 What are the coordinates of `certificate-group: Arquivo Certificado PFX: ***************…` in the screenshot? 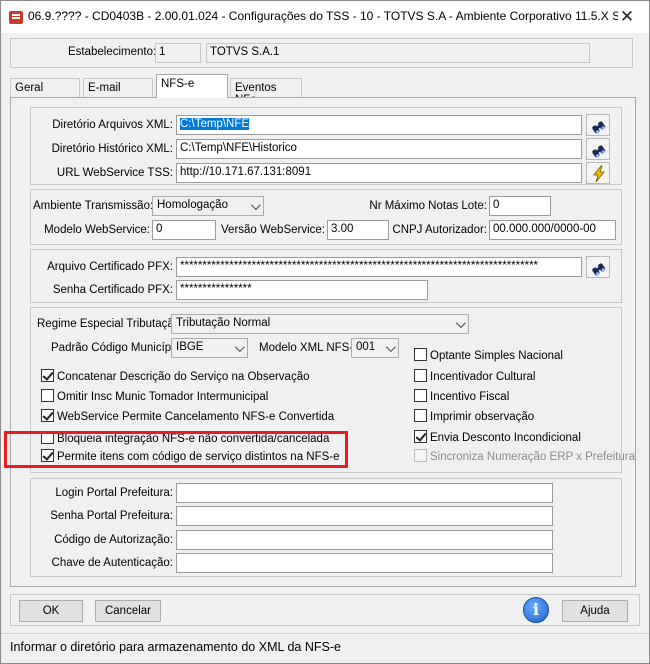 It's located at (326, 276).